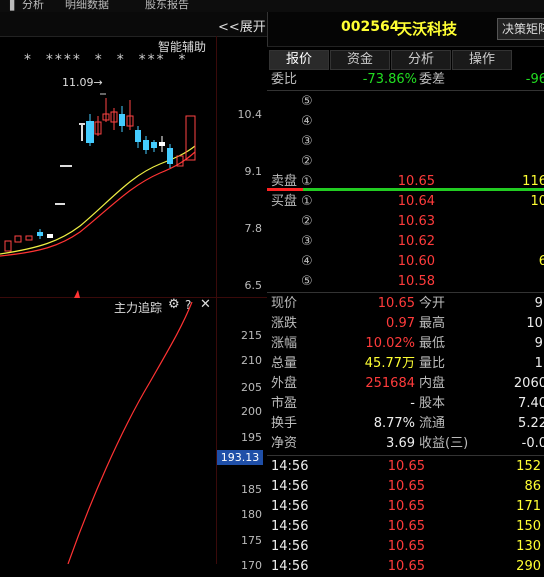 This screenshot has width=544, height=577. I want to click on stat-value: 5.22, so click(531, 423).